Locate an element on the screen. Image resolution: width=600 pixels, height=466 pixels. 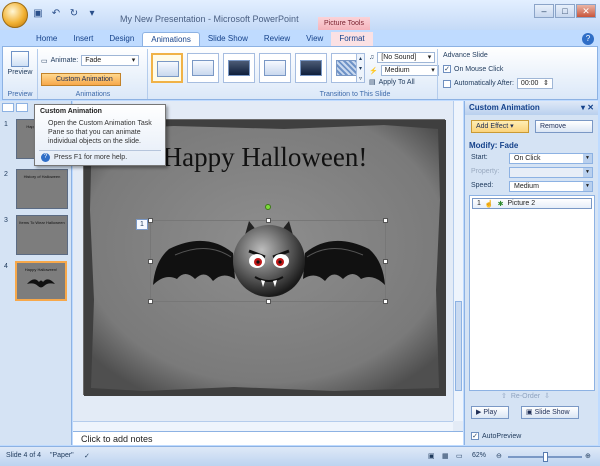
pane-tabs is located at coordinates (15, 108).